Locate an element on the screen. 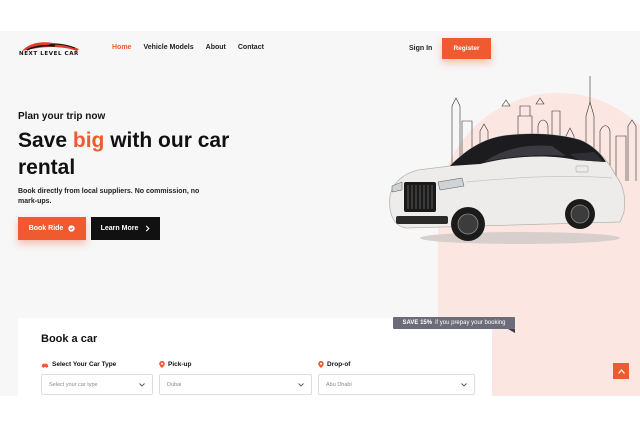 The height and width of the screenshot is (427, 640). sign-in-link: Sign In is located at coordinates (420, 48).